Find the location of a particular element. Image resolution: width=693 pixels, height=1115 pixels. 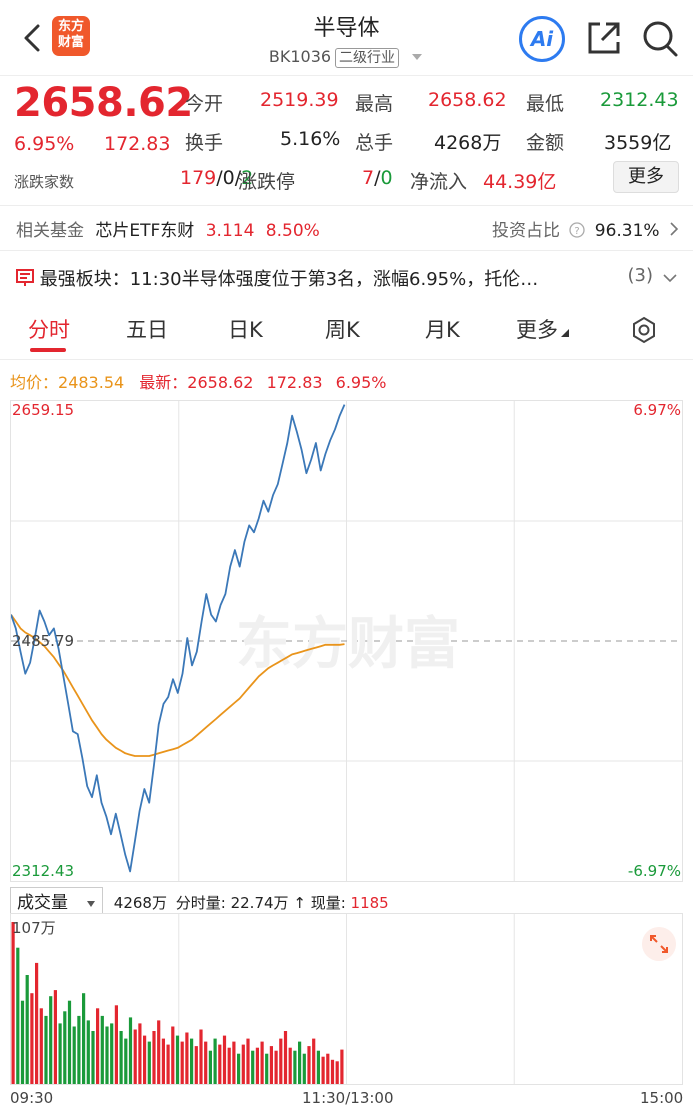

active-tab-indicator is located at coordinates (48, 350).